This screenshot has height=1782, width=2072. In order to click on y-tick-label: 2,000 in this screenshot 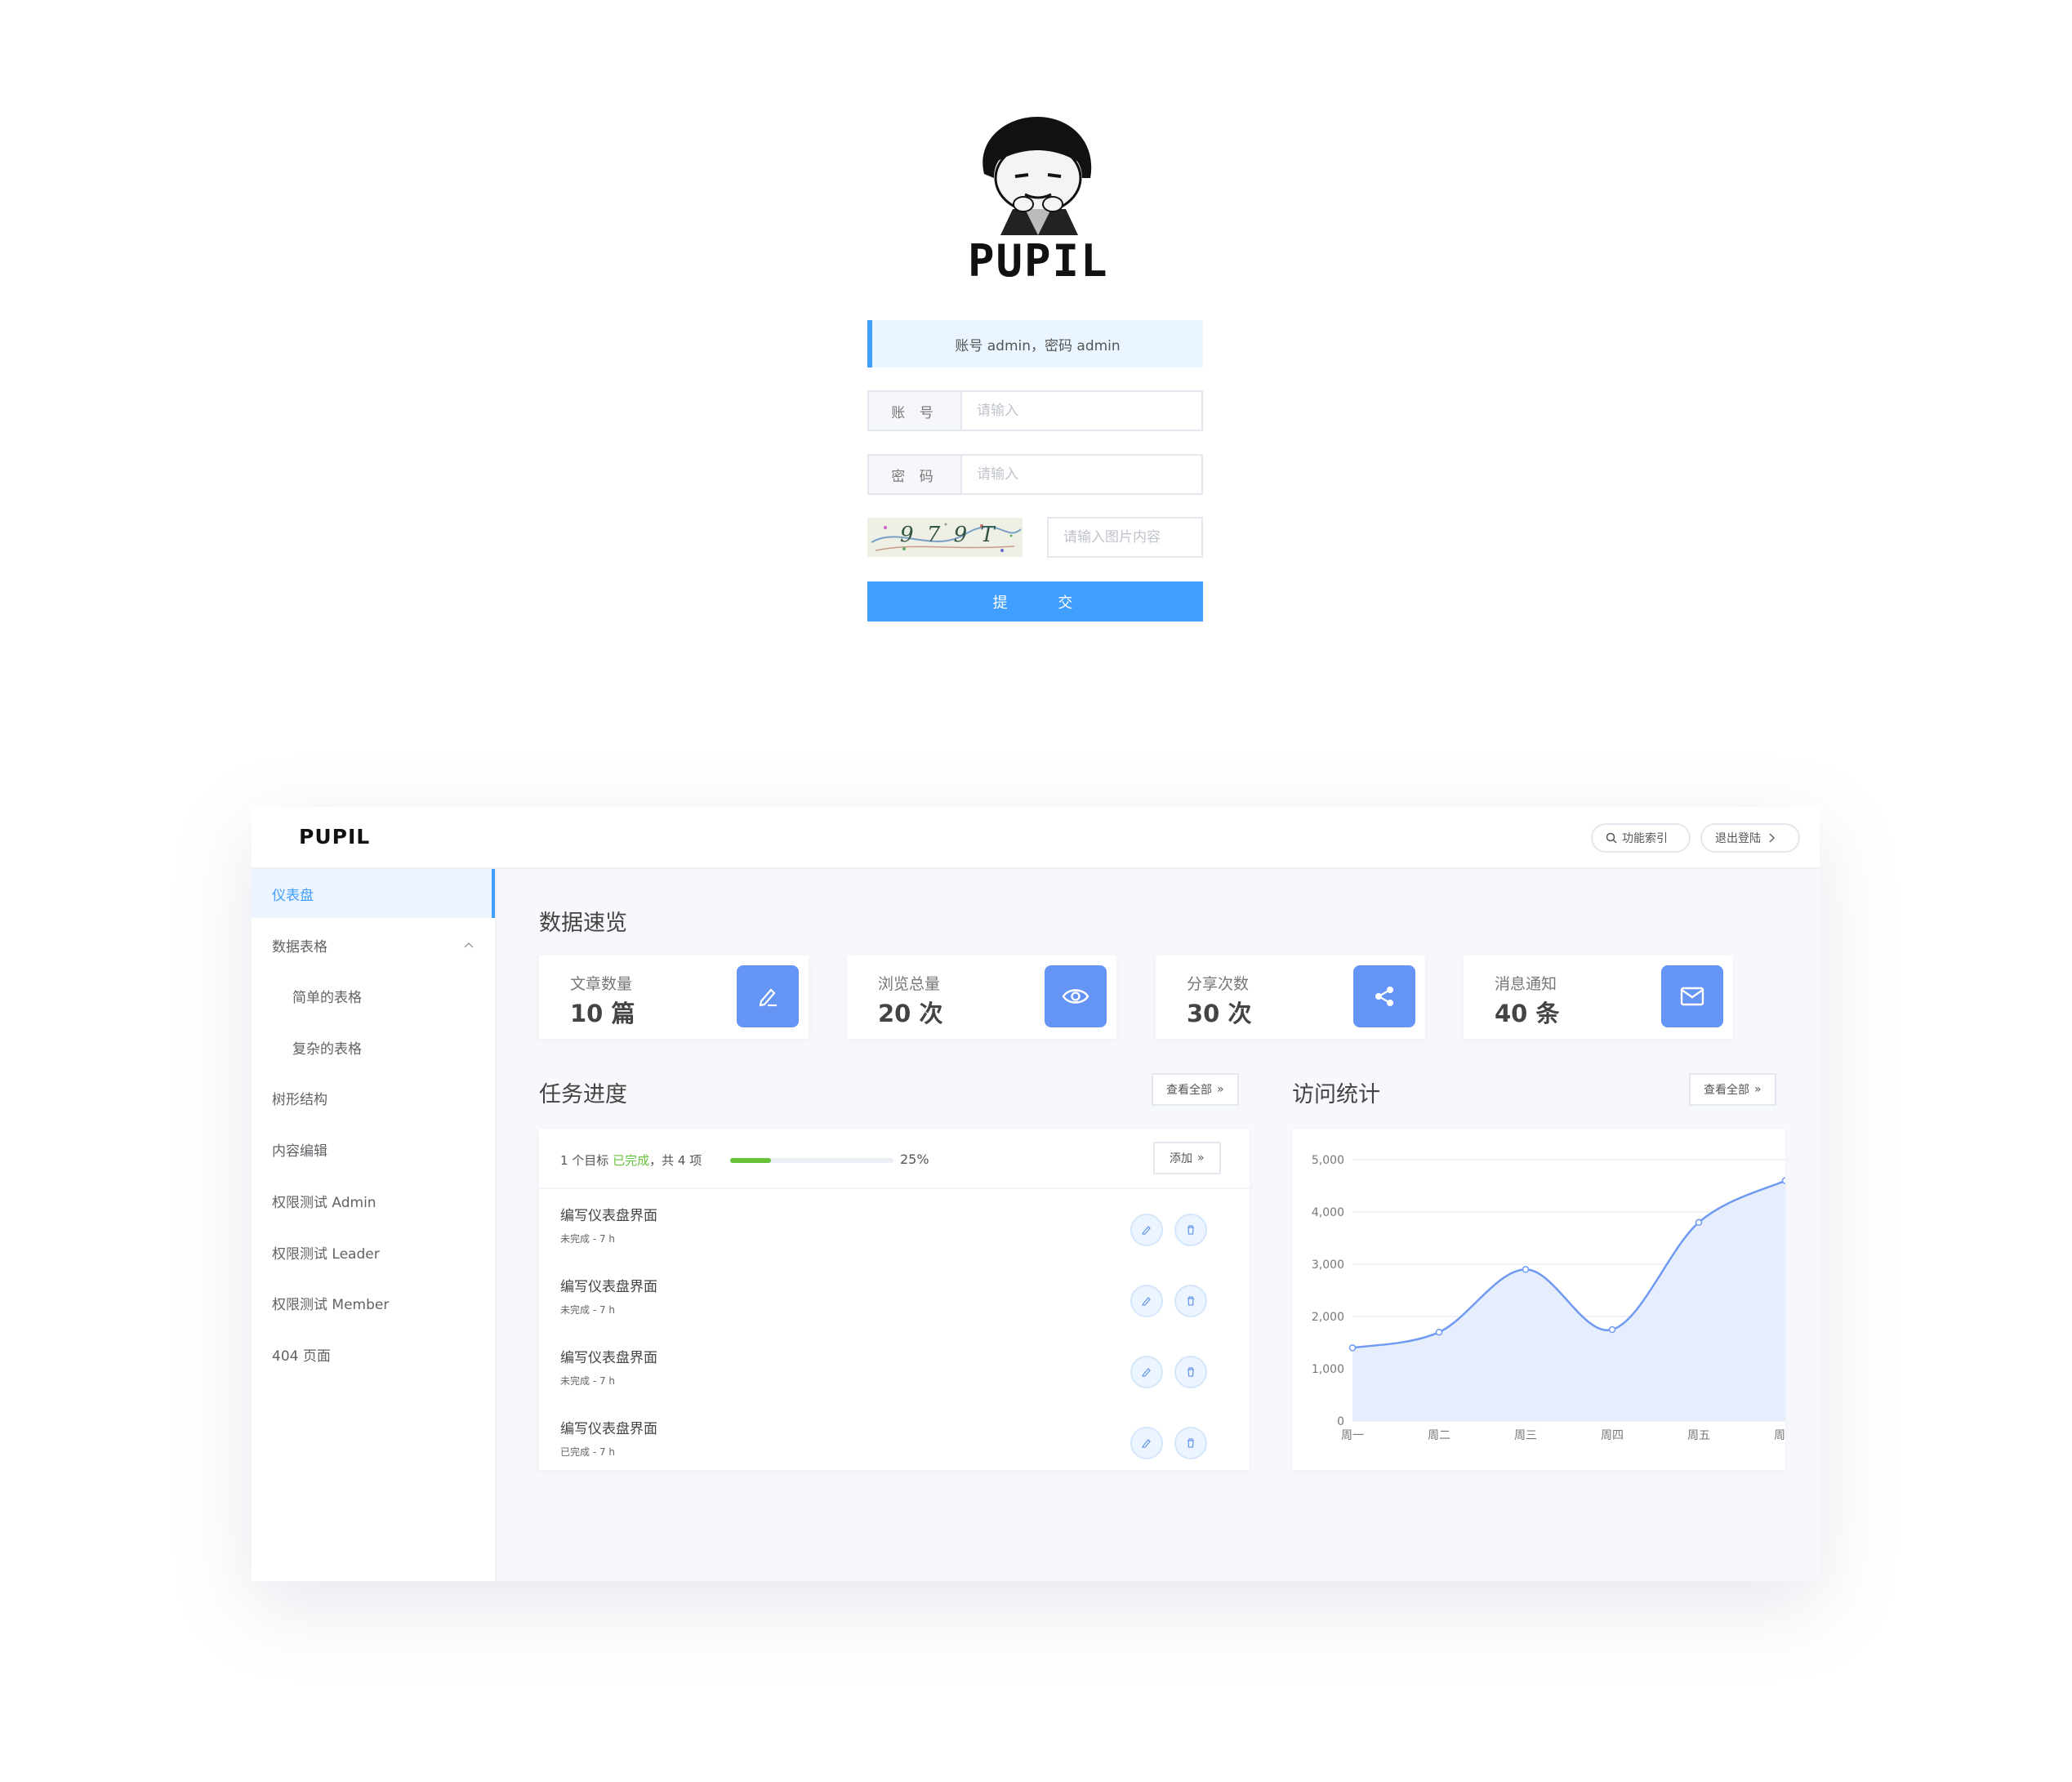, I will do `click(1328, 1318)`.